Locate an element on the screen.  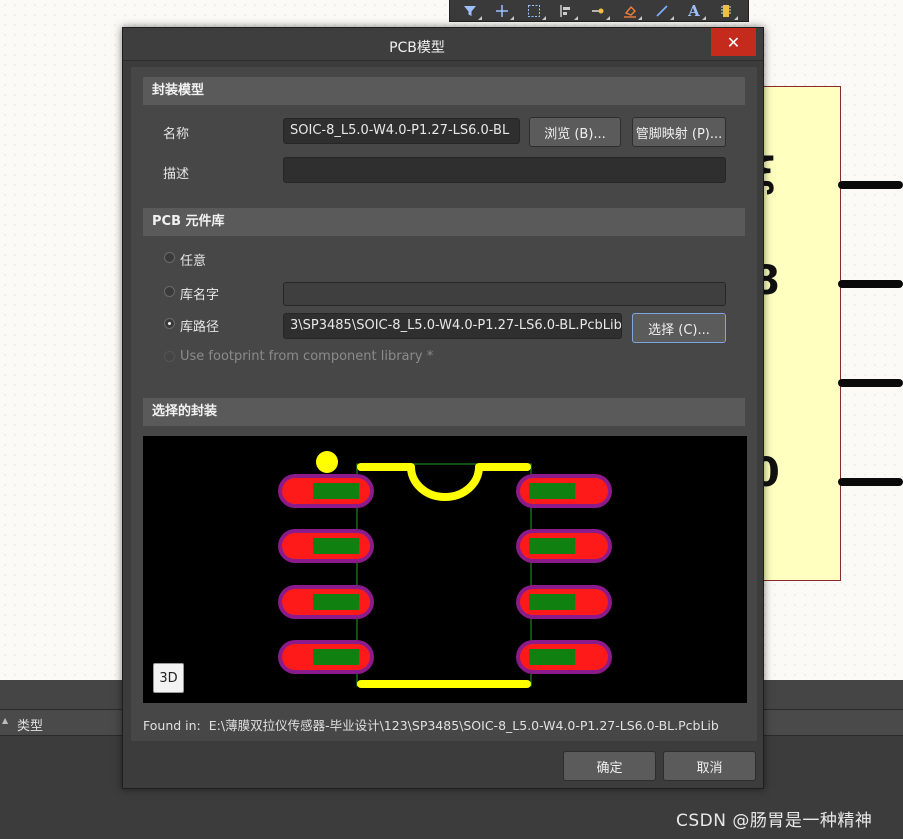
section-header-footprint-model: 封装模型 is located at coordinates (444, 91).